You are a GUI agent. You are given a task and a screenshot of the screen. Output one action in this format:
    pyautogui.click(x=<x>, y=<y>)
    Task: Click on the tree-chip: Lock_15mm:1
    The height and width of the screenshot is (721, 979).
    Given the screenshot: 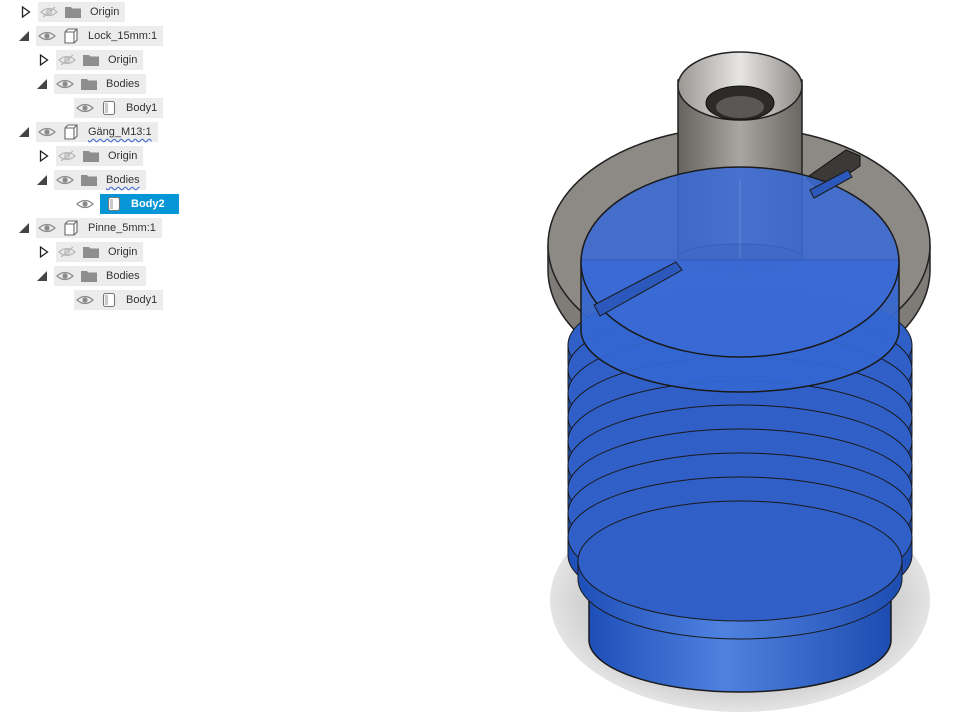 What is the action you would take?
    pyautogui.click(x=100, y=36)
    